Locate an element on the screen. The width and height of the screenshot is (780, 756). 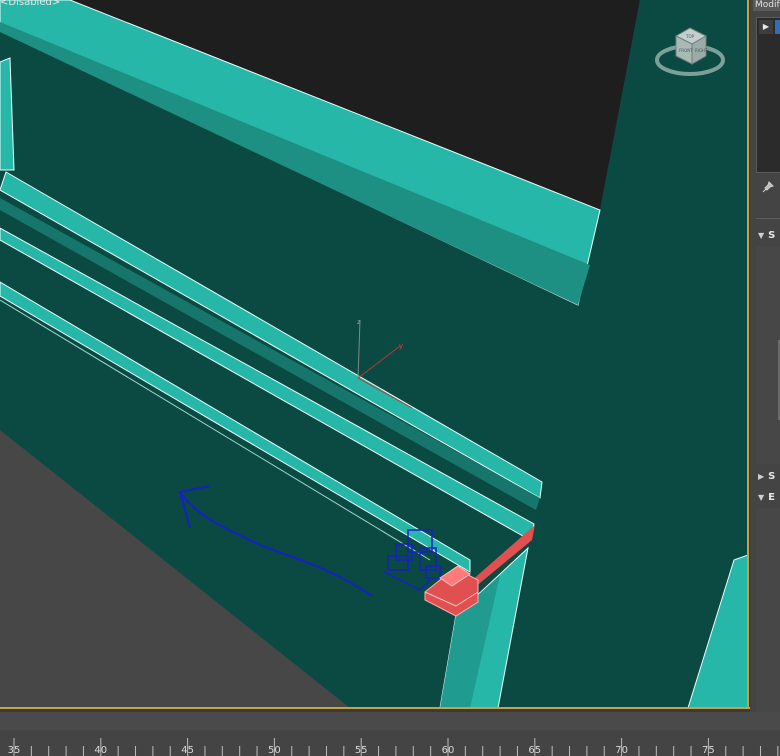
rollout-header-1: ▼ S is located at coordinates (769, 236).